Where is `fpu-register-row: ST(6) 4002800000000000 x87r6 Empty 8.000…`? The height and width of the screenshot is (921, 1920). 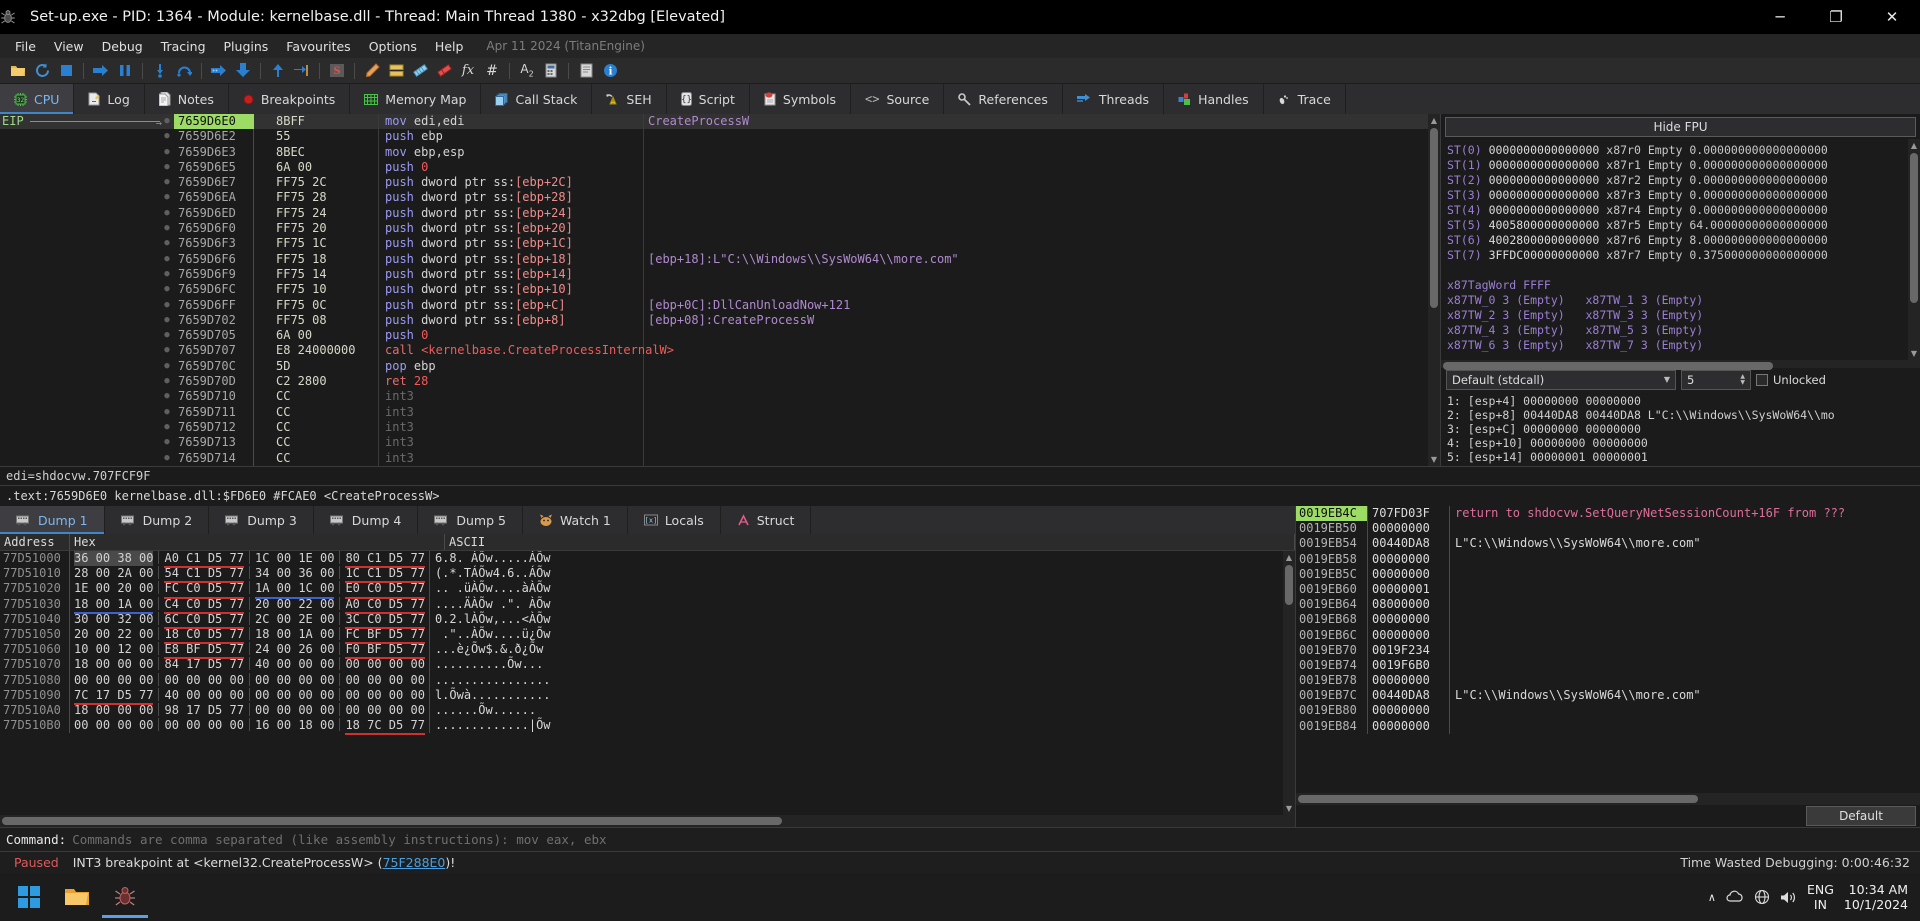 fpu-register-row: ST(6) 4002800000000000 x87r6 Empty 8.000… is located at coordinates (1674, 240).